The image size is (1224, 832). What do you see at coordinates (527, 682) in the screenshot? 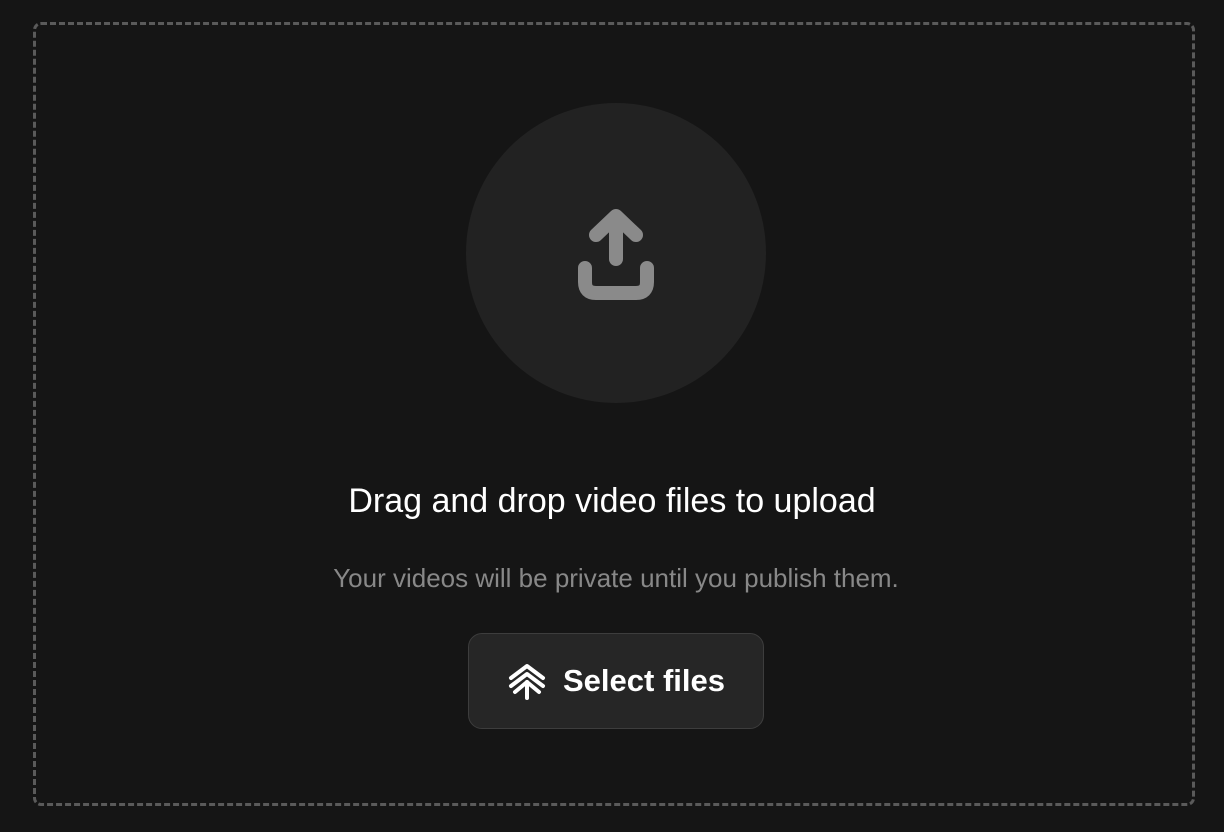
I see `chevrons-up-icon` at bounding box center [527, 682].